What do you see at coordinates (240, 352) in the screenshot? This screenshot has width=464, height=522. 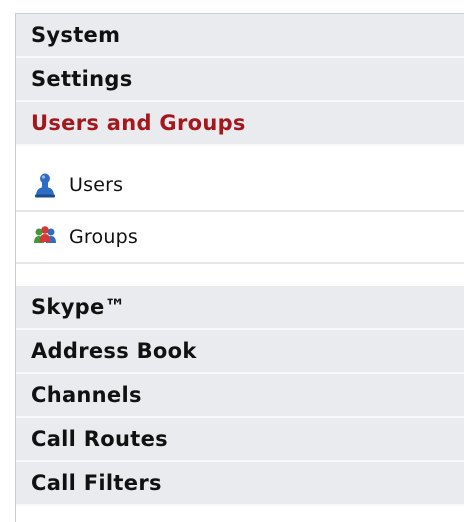 I see `nav-section-address-book: Address Book` at bounding box center [240, 352].